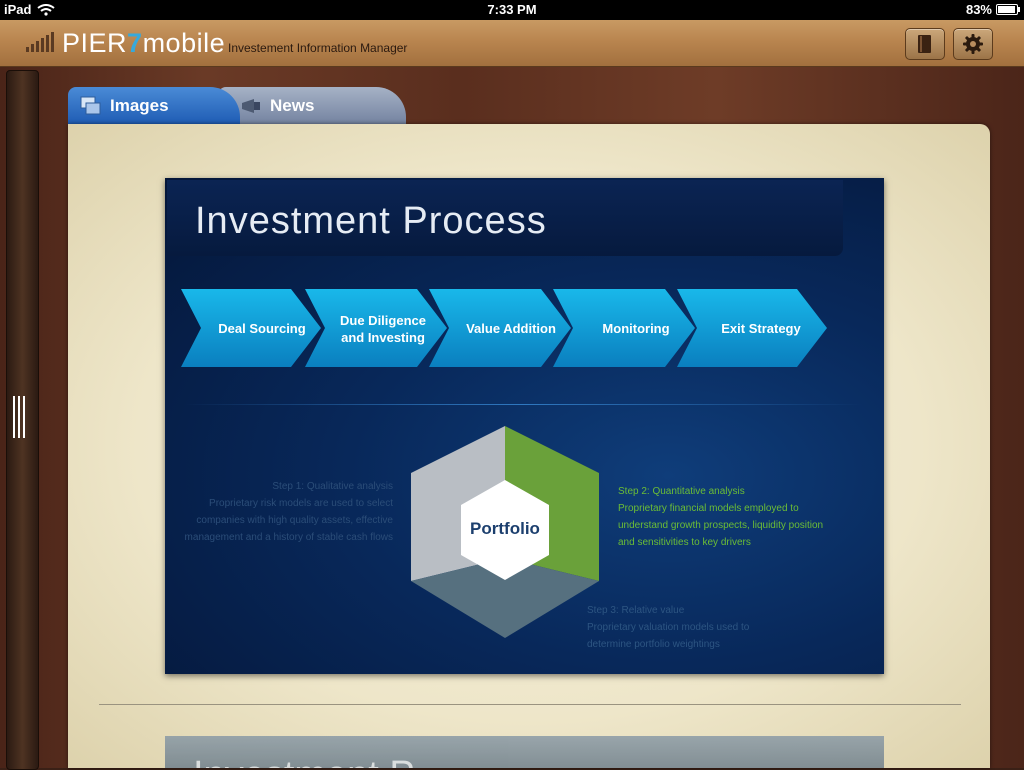 The width and height of the screenshot is (1024, 770). What do you see at coordinates (383, 337) in the screenshot?
I see `process-label-and-investing: and Investing` at bounding box center [383, 337].